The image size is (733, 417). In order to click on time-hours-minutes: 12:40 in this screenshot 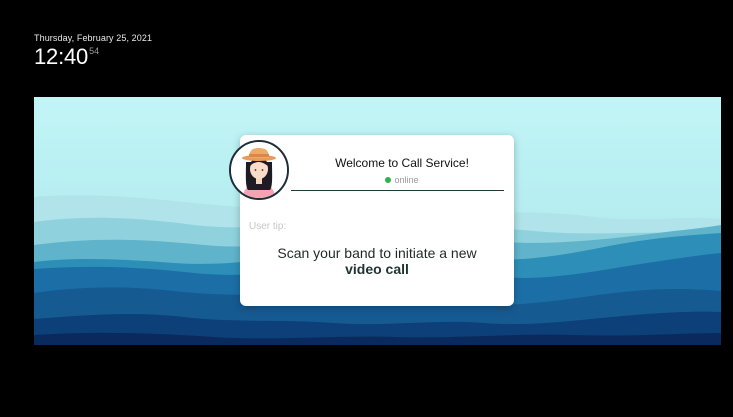, I will do `click(61, 56)`.